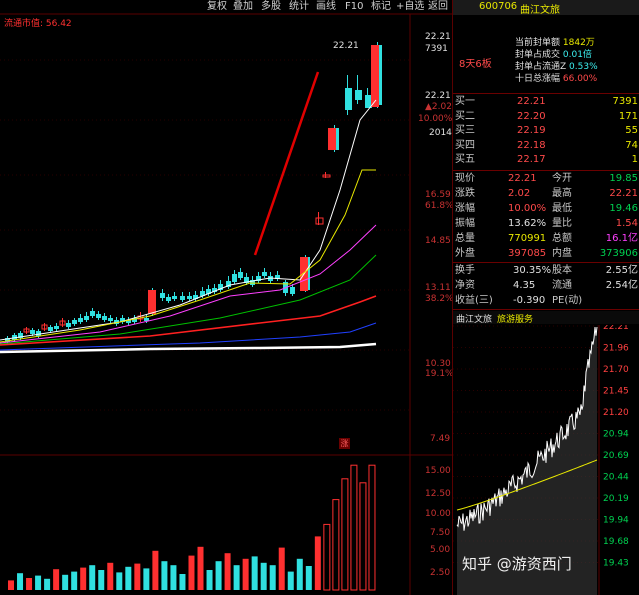 This screenshot has height=595, width=639. What do you see at coordinates (440, 573) in the screenshot?
I see `volume-axis-label: 2.50` at bounding box center [440, 573].